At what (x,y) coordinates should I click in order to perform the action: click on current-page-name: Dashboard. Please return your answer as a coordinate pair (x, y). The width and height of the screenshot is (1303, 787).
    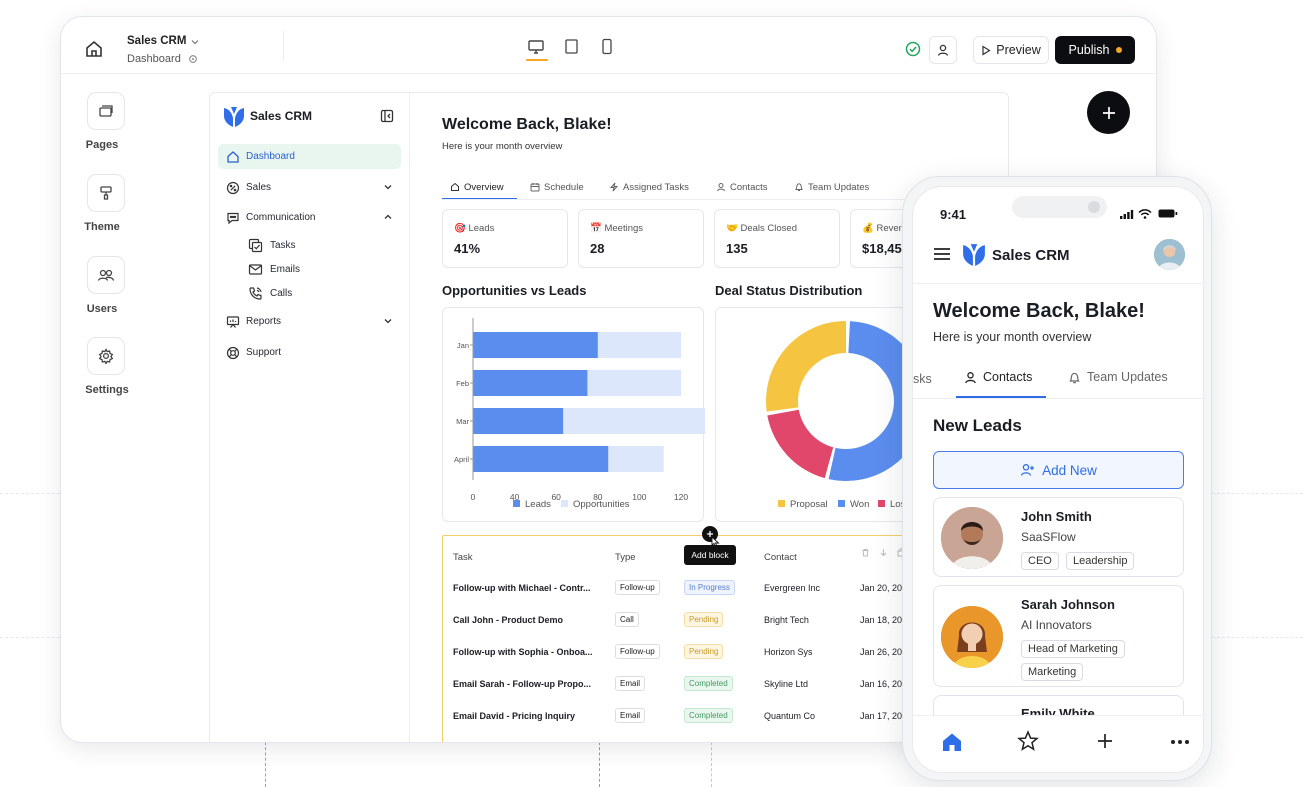
    Looking at the image, I should click on (154, 59).